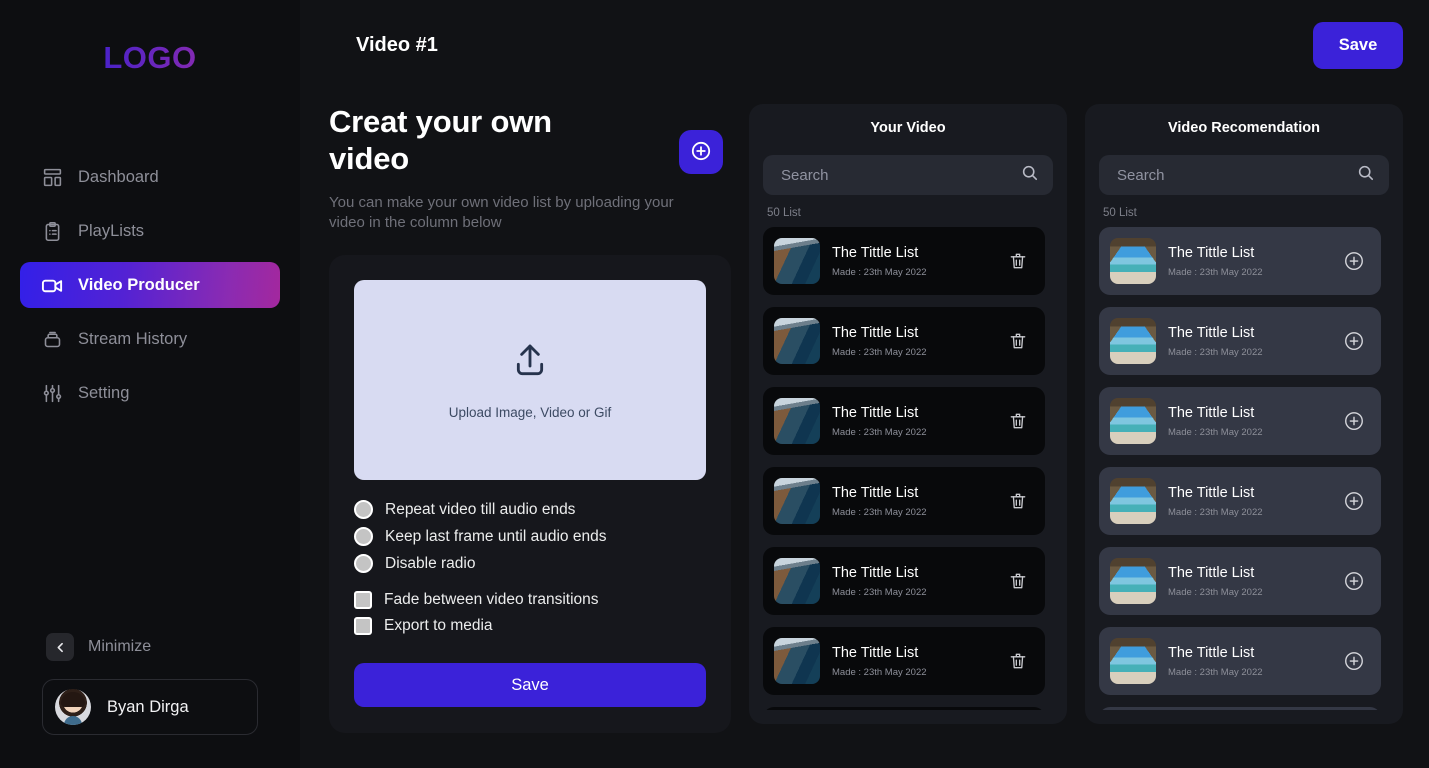 The height and width of the screenshot is (768, 1429). What do you see at coordinates (150, 231) in the screenshot?
I see `sidebar-item-playlists: PlayLists` at bounding box center [150, 231].